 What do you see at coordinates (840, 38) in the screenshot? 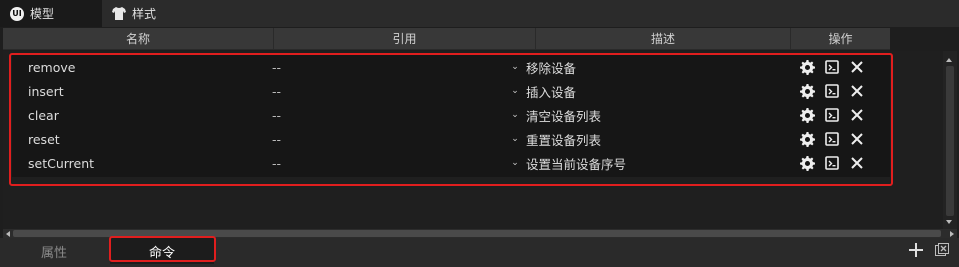
I see `column-header-operations: 操作` at bounding box center [840, 38].